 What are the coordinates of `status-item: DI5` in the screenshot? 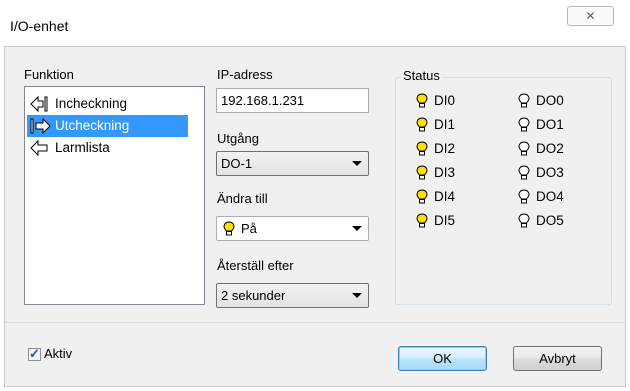 It's located at (434, 221).